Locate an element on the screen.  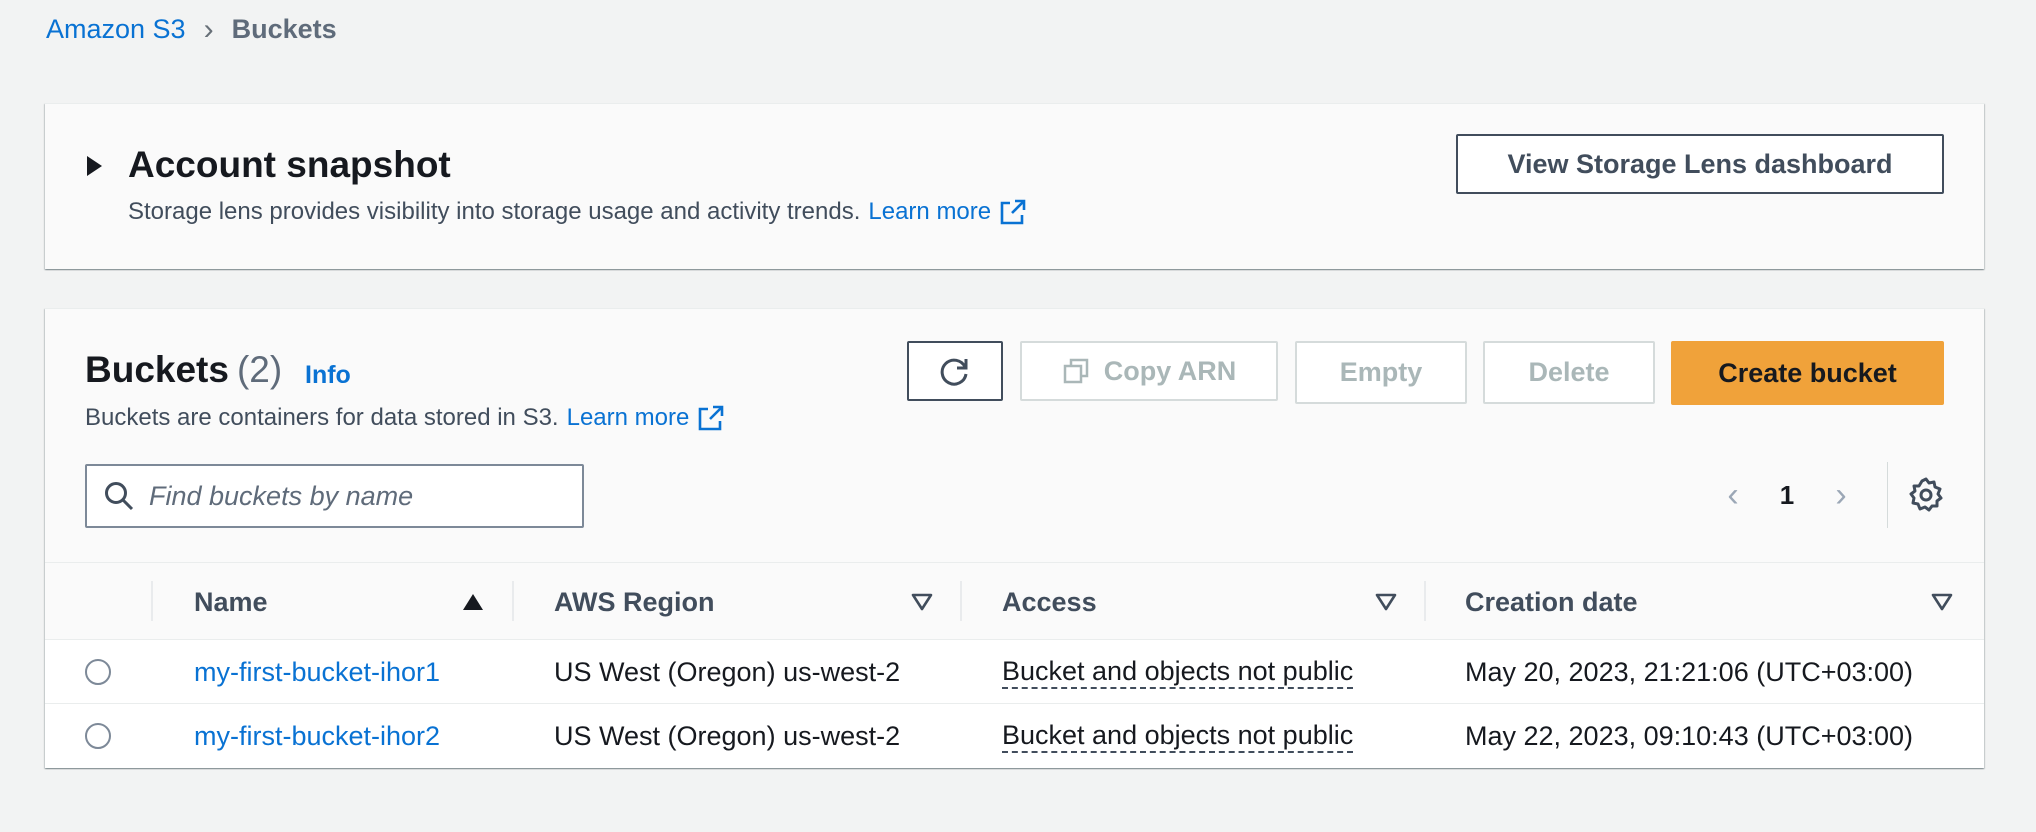
table-header: Name AWS Region Access Creation date is located at coordinates (1014, 601).